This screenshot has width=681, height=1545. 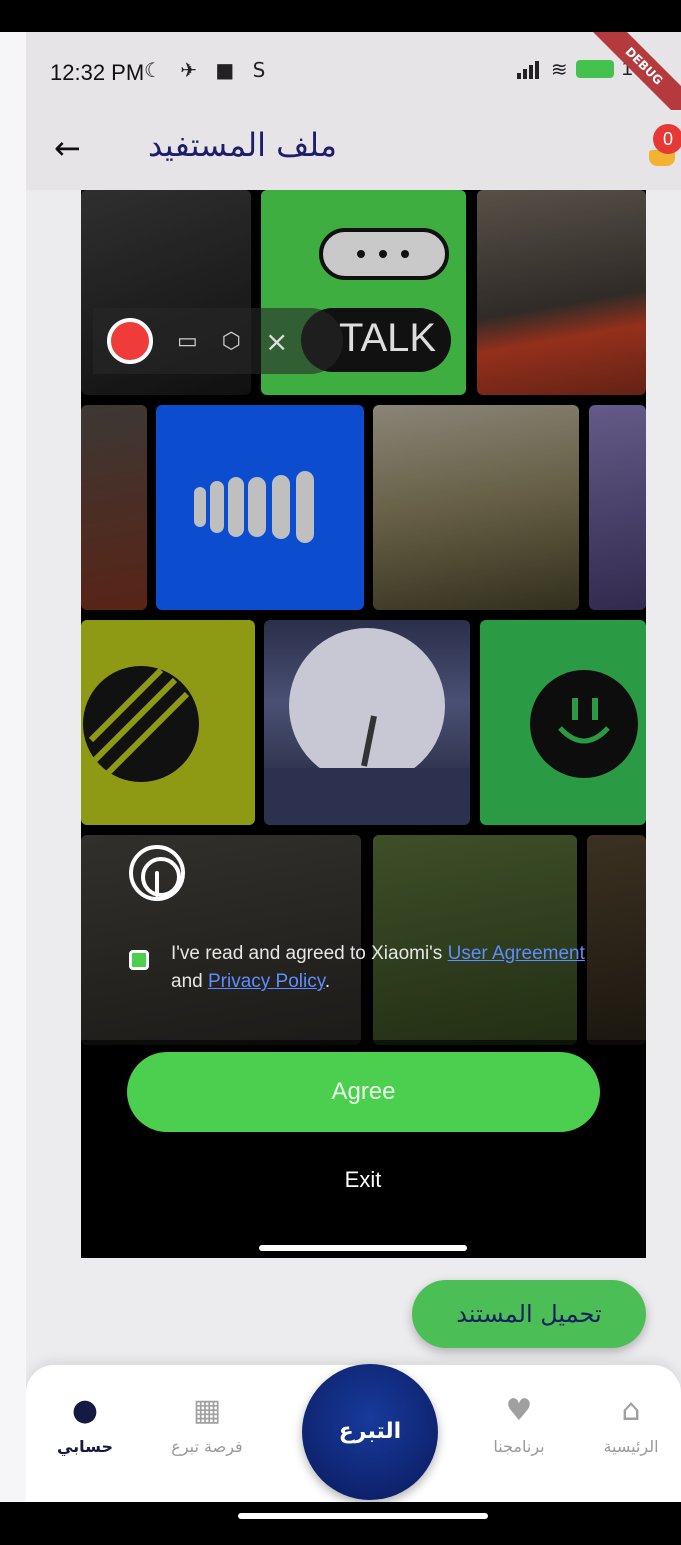 What do you see at coordinates (207, 1410) in the screenshot?
I see `grid-plus-icon: ▦` at bounding box center [207, 1410].